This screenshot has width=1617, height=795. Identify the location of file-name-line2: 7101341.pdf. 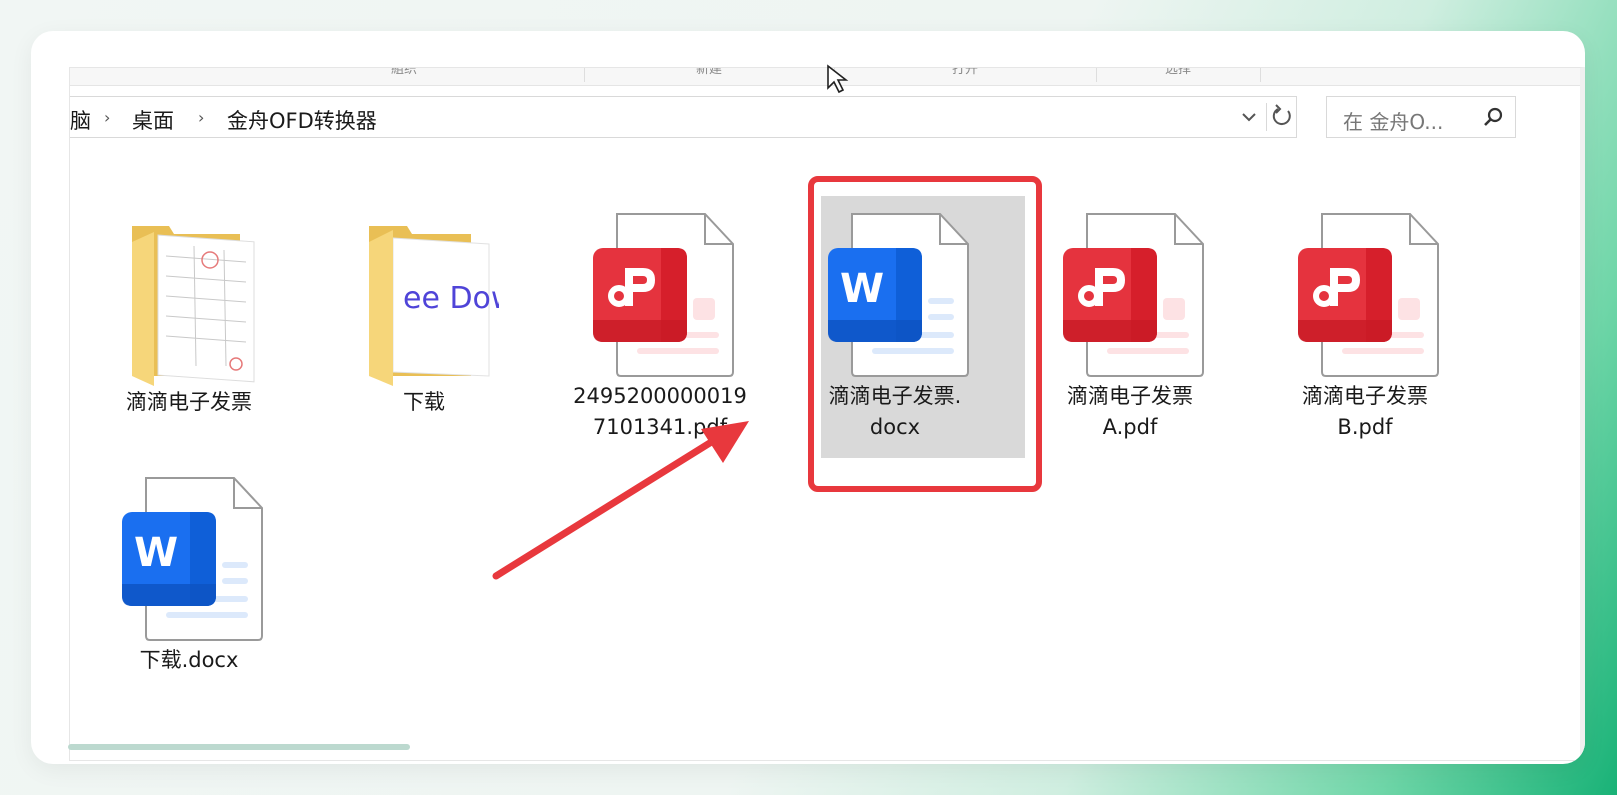
(660, 427).